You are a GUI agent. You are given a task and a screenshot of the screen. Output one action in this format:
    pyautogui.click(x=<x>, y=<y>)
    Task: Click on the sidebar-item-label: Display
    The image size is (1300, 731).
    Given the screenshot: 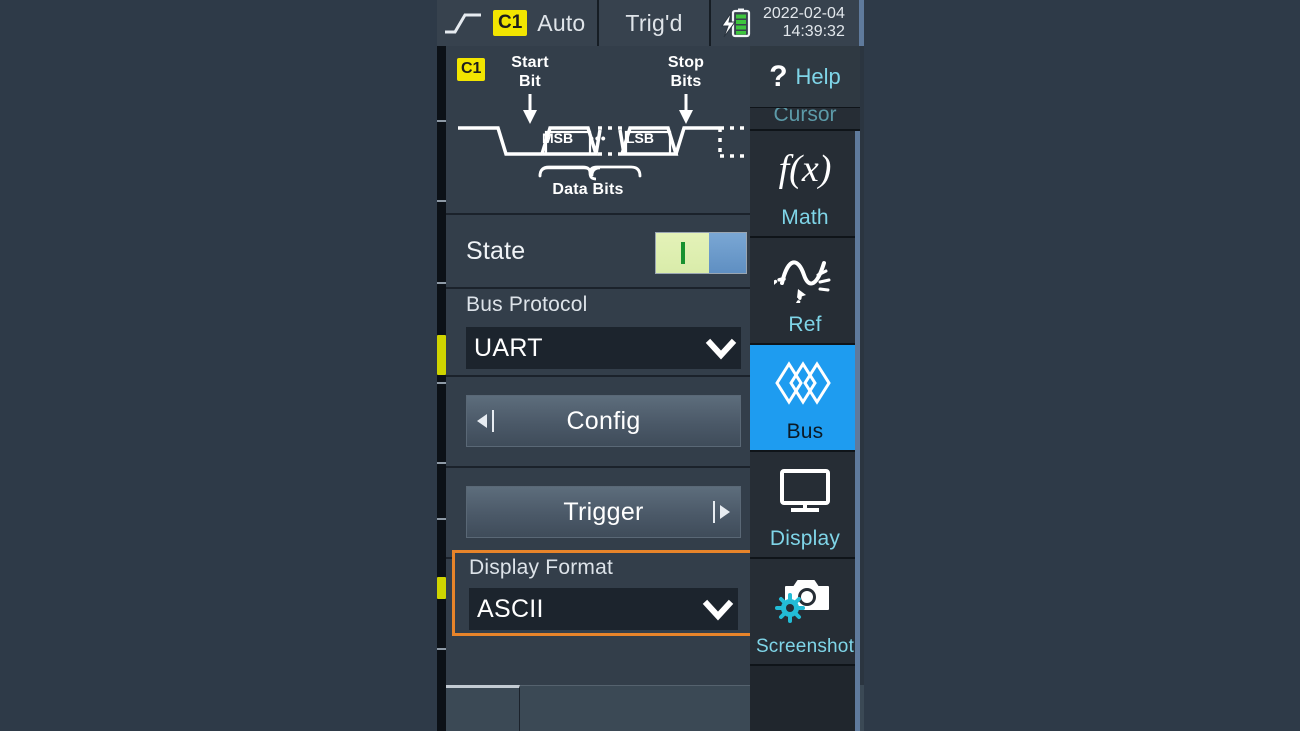 What is the action you would take?
    pyautogui.click(x=805, y=538)
    